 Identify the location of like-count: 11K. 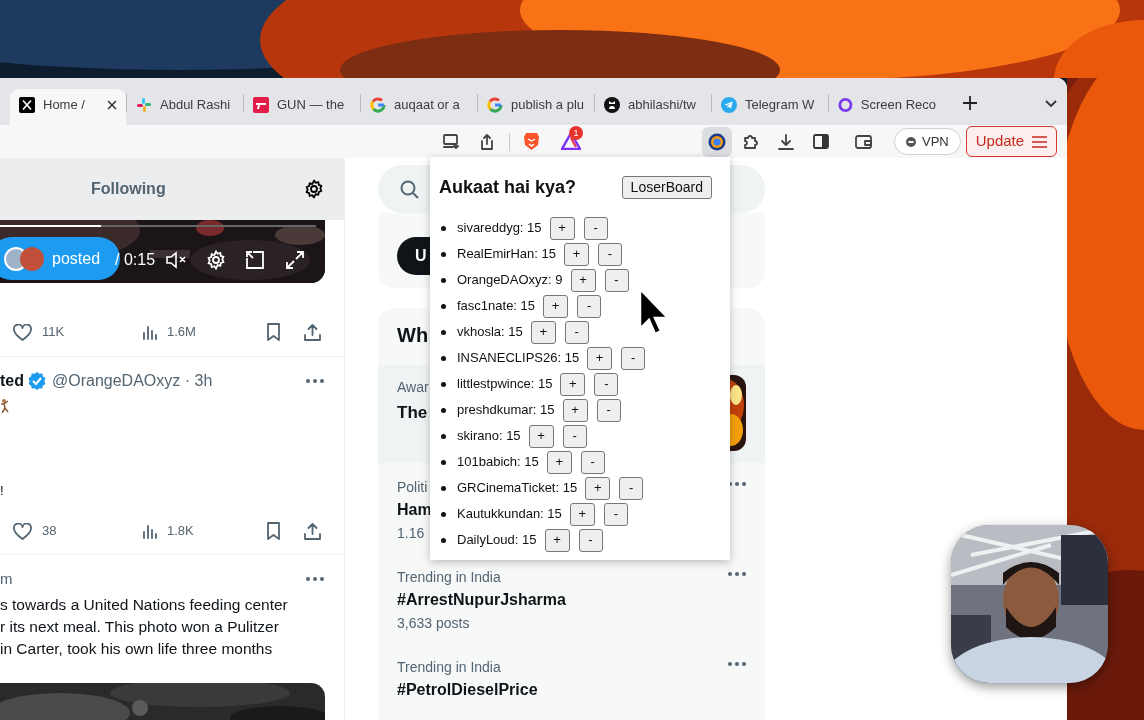
(54, 332).